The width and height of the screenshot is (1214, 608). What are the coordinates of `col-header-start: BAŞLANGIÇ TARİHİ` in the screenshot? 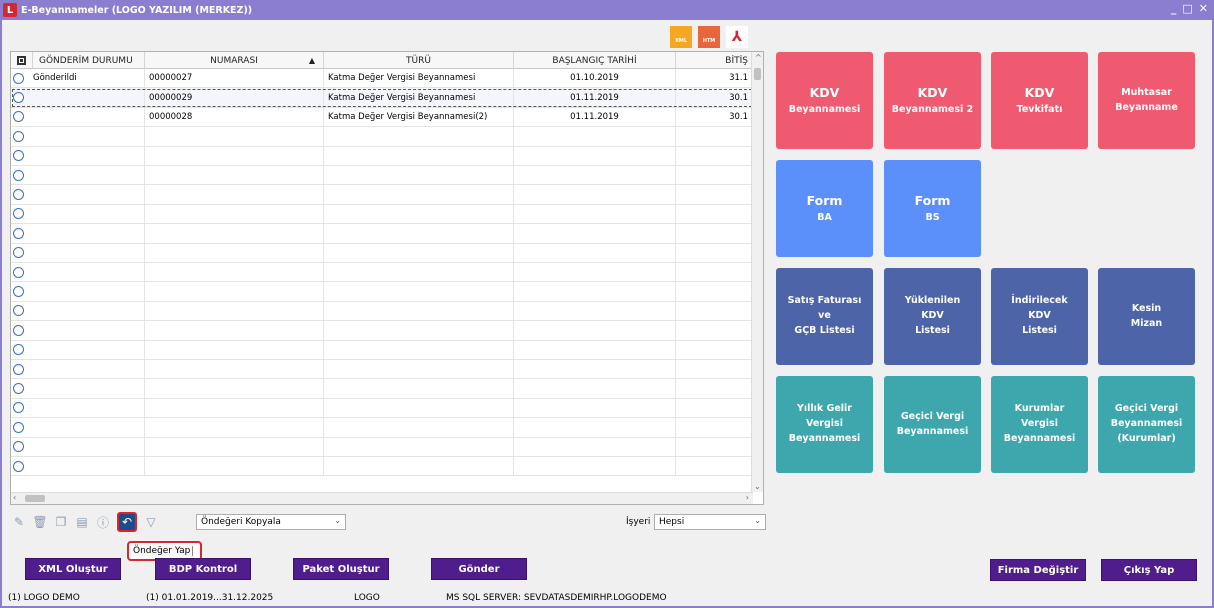 It's located at (595, 60).